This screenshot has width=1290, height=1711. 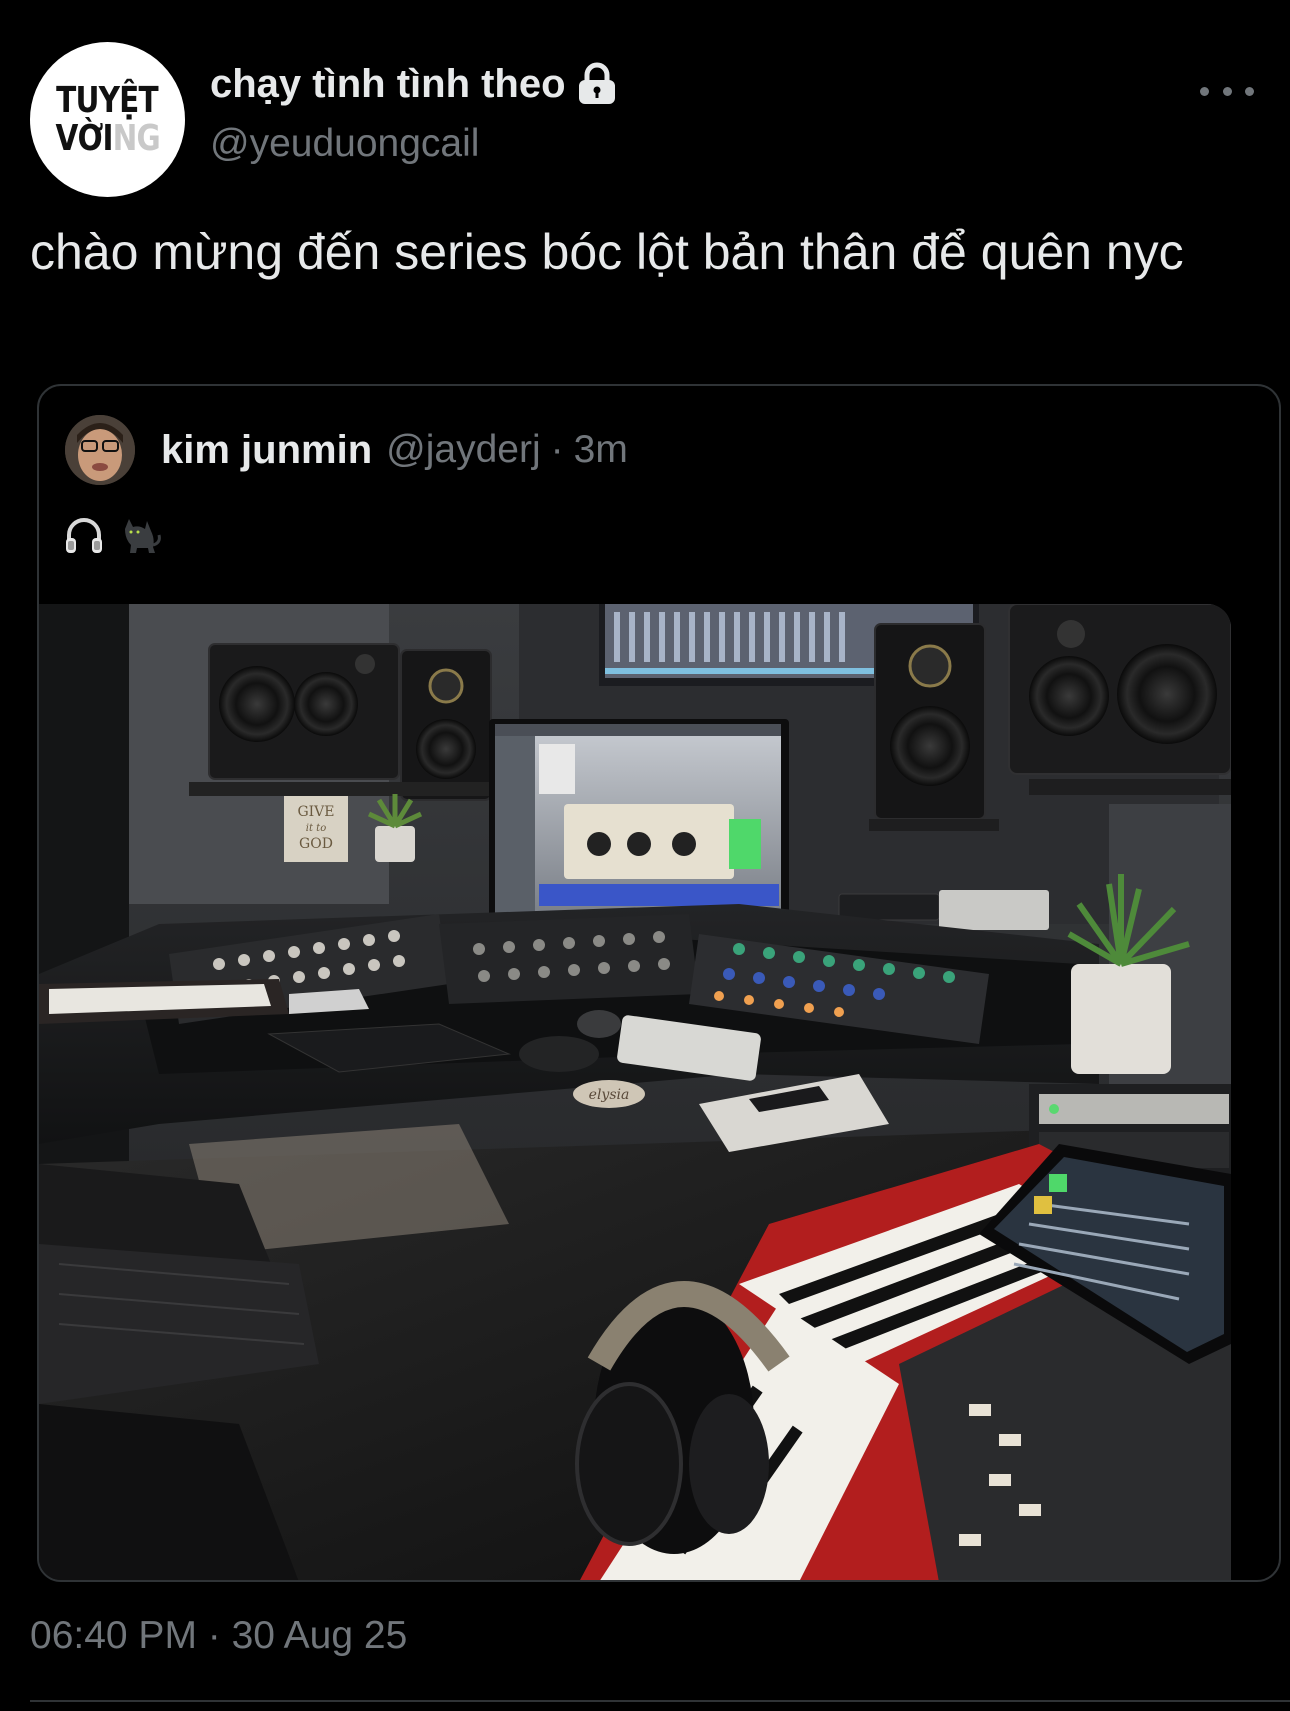 I want to click on avatar-text-line2: VỜING, so click(x=107, y=138).